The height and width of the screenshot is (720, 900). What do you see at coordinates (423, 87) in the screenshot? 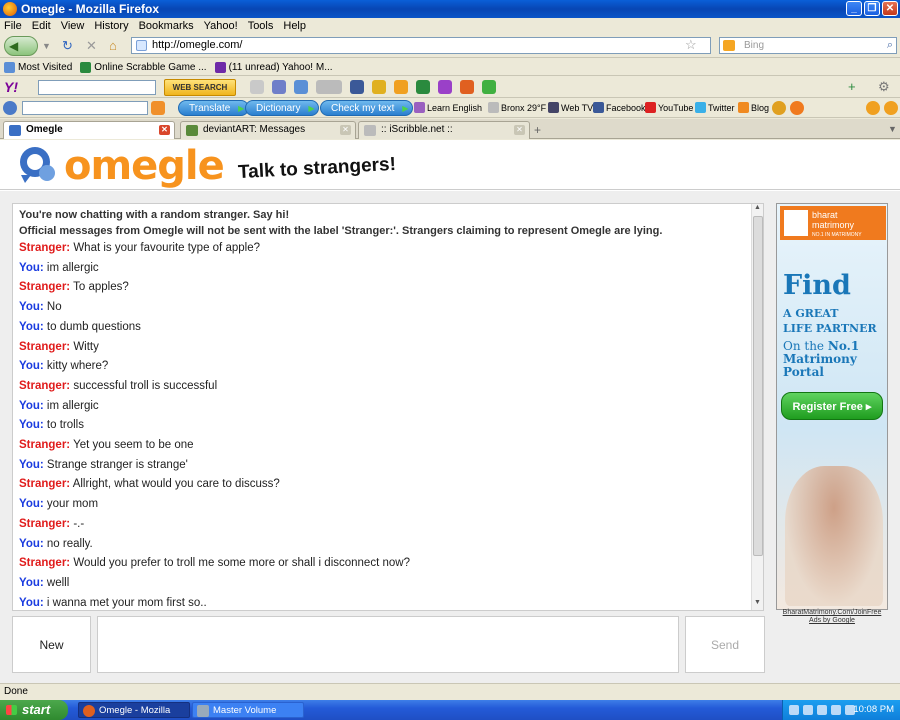
I see `sports-icon` at bounding box center [423, 87].